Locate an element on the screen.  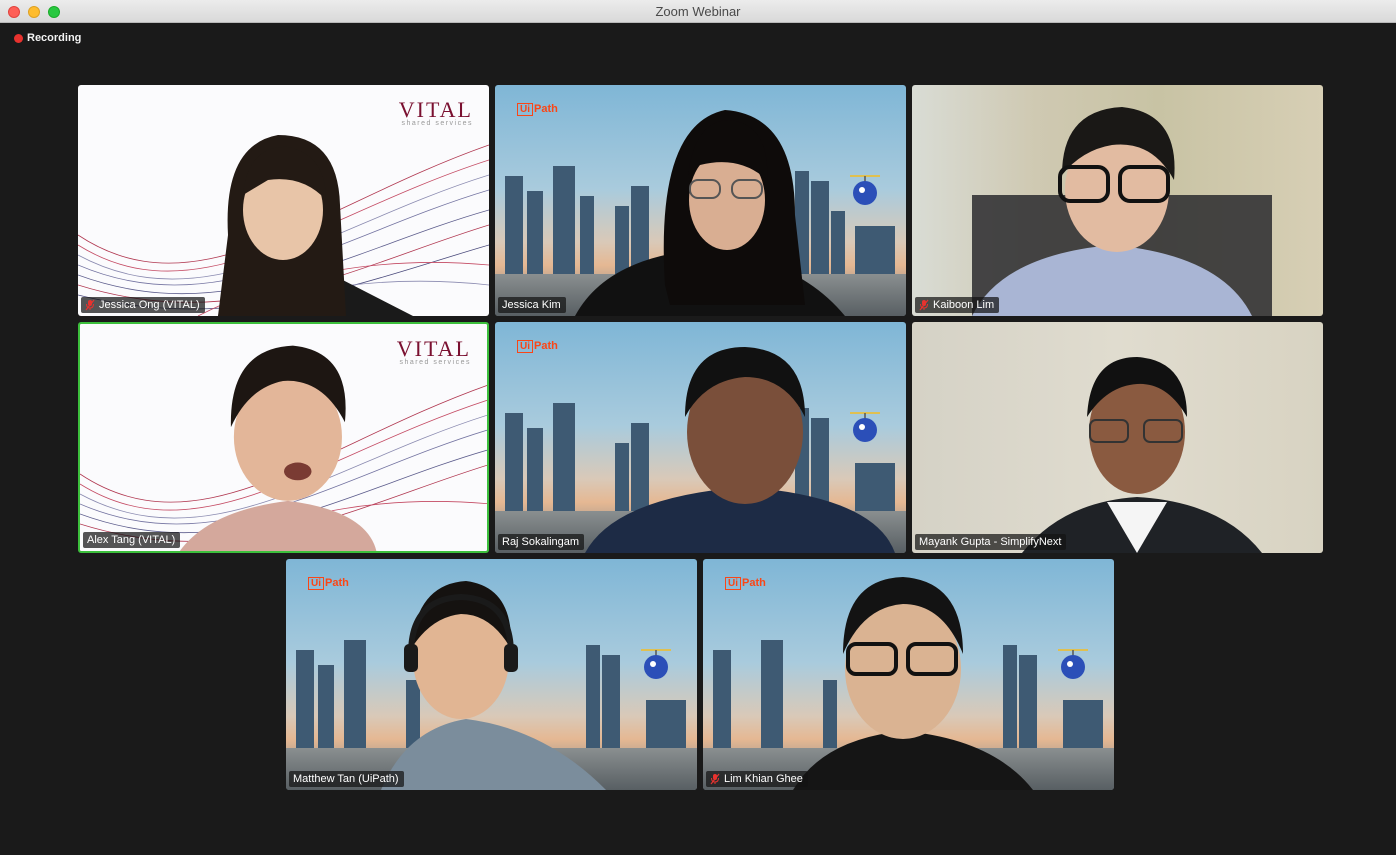
participant-name-label: Alex Tang (VITAL) is located at coordinates (132, 540).